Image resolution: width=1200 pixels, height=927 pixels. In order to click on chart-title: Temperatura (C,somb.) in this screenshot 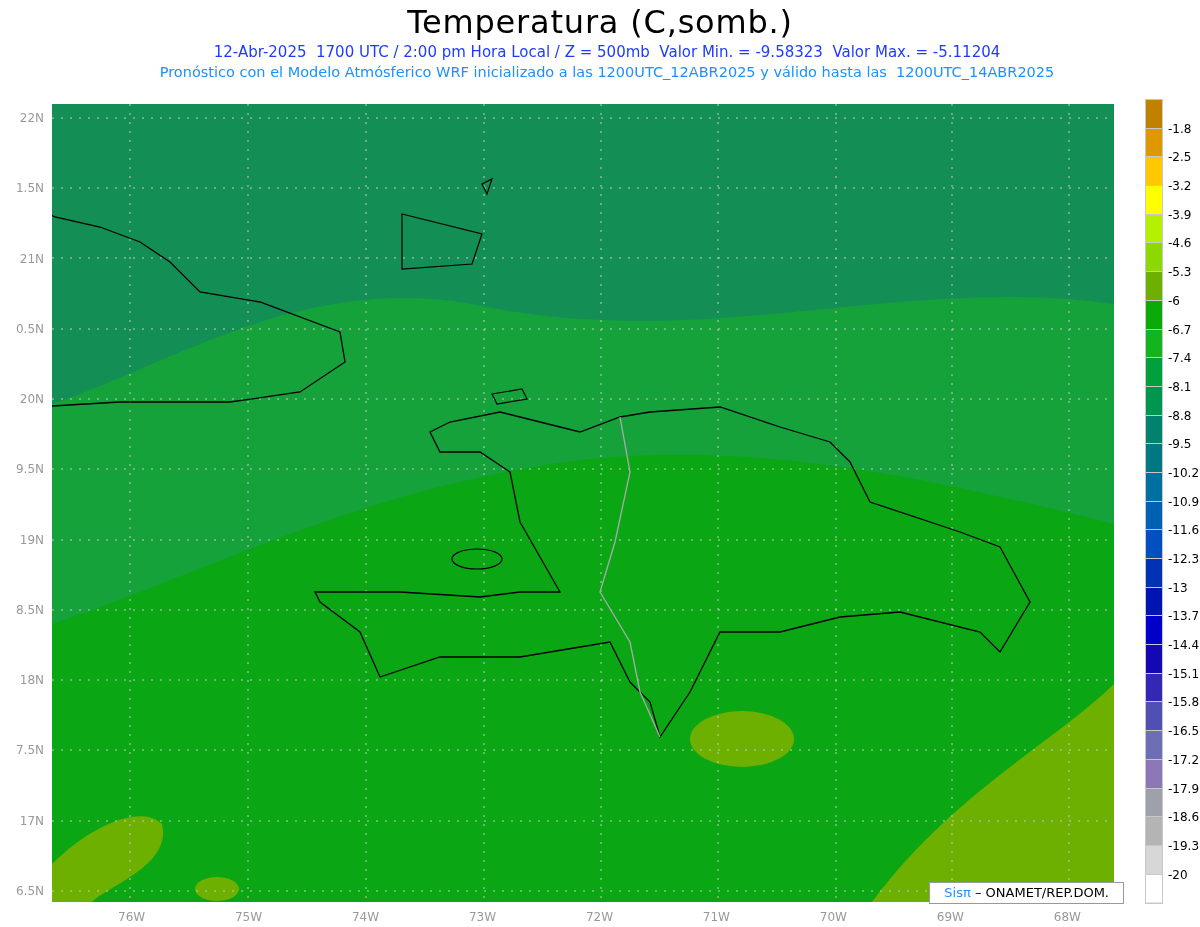, I will do `click(600, 22)`.